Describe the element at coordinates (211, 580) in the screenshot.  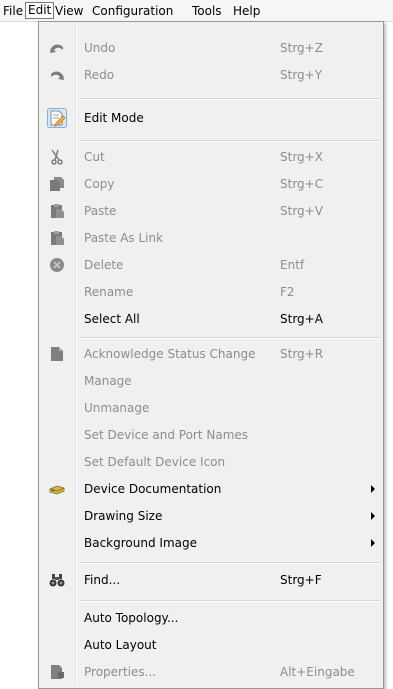
I see `menu-item-find: Find... Strg+F` at that location.